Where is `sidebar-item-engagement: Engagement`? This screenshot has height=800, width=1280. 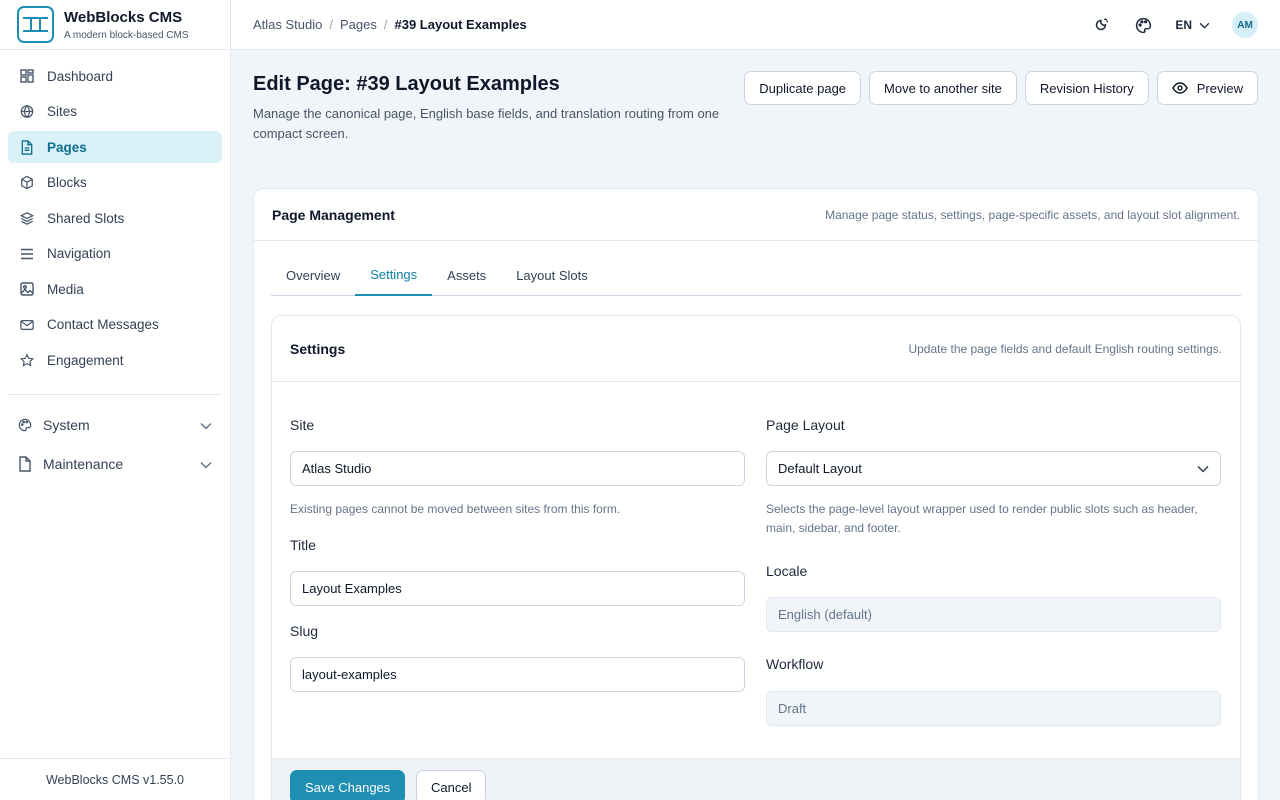 sidebar-item-engagement: Engagement is located at coordinates (115, 360).